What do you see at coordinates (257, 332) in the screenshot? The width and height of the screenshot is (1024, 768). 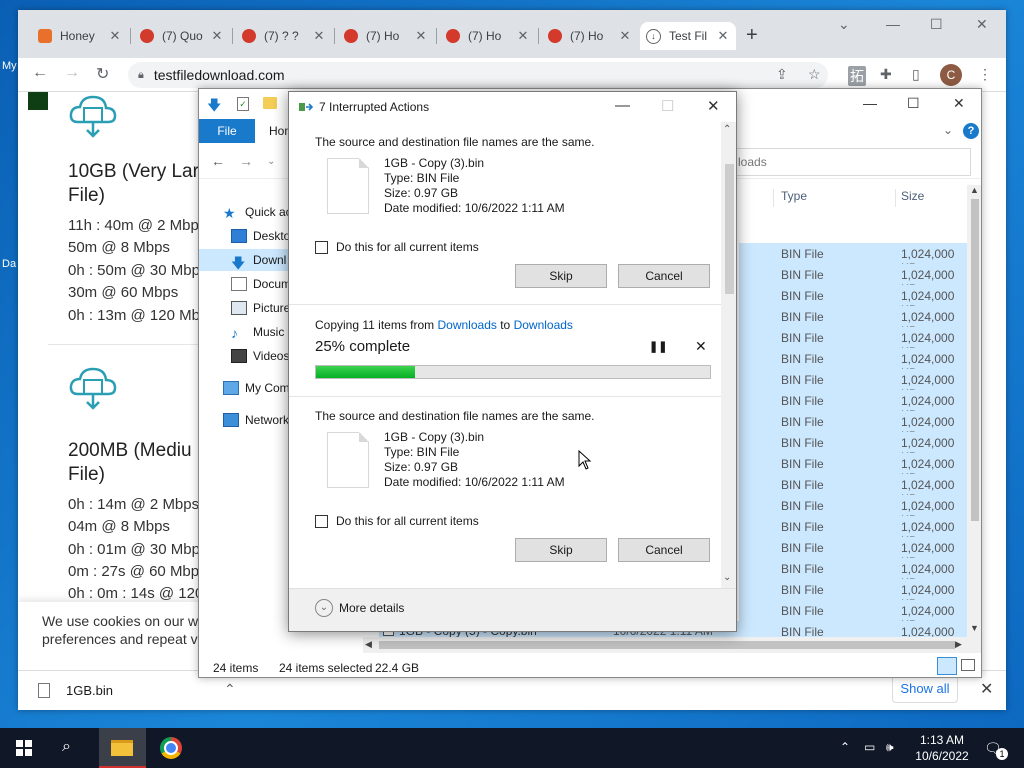 I see `nav-item-music: ♪ Music` at bounding box center [257, 332].